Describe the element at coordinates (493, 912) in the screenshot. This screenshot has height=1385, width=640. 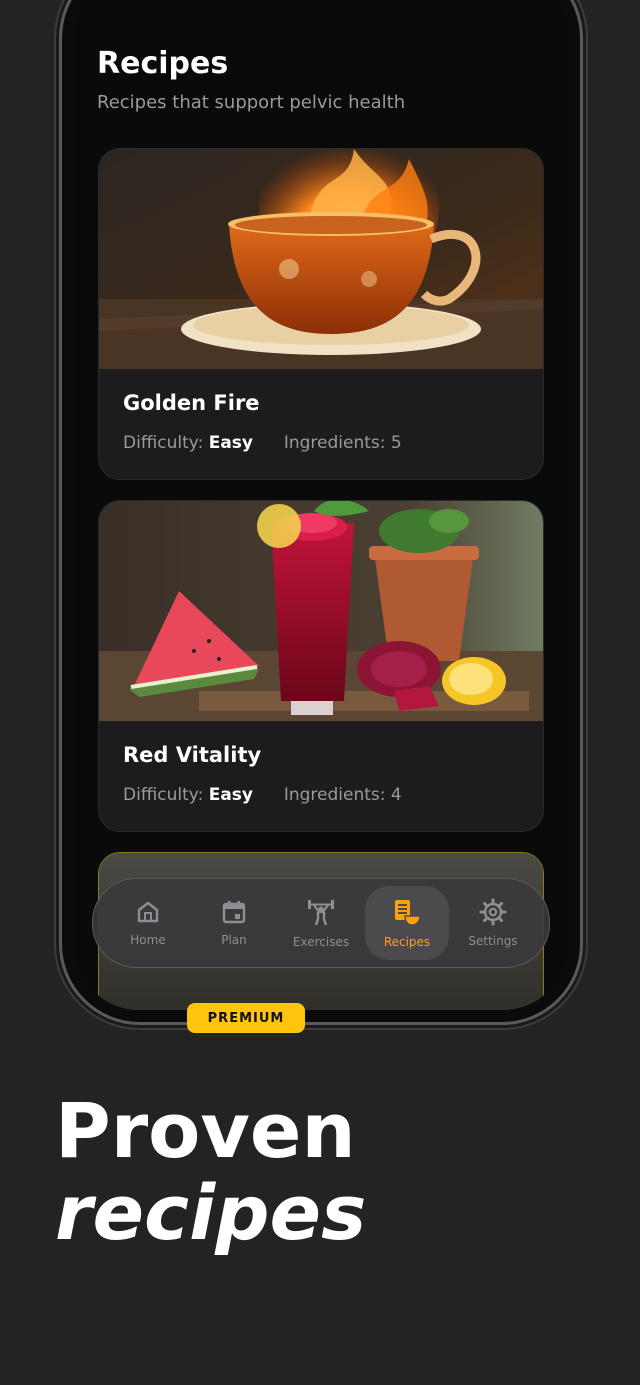
I see `gear-icon` at that location.